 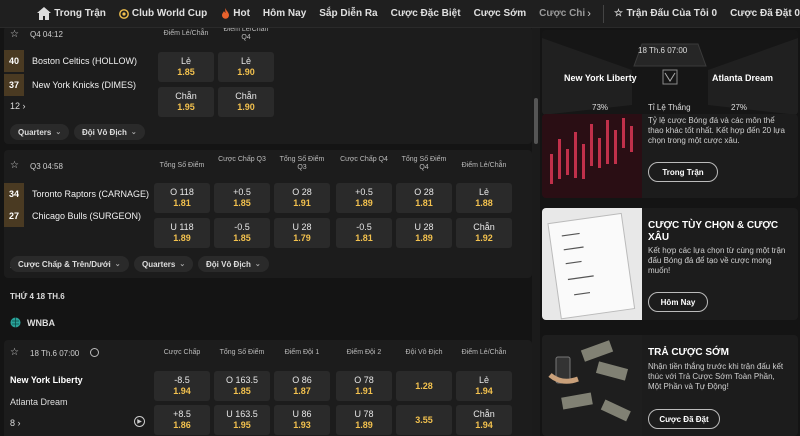 What do you see at coordinates (186, 107) in the screenshot?
I see `odds-value: 1.95` at bounding box center [186, 107].